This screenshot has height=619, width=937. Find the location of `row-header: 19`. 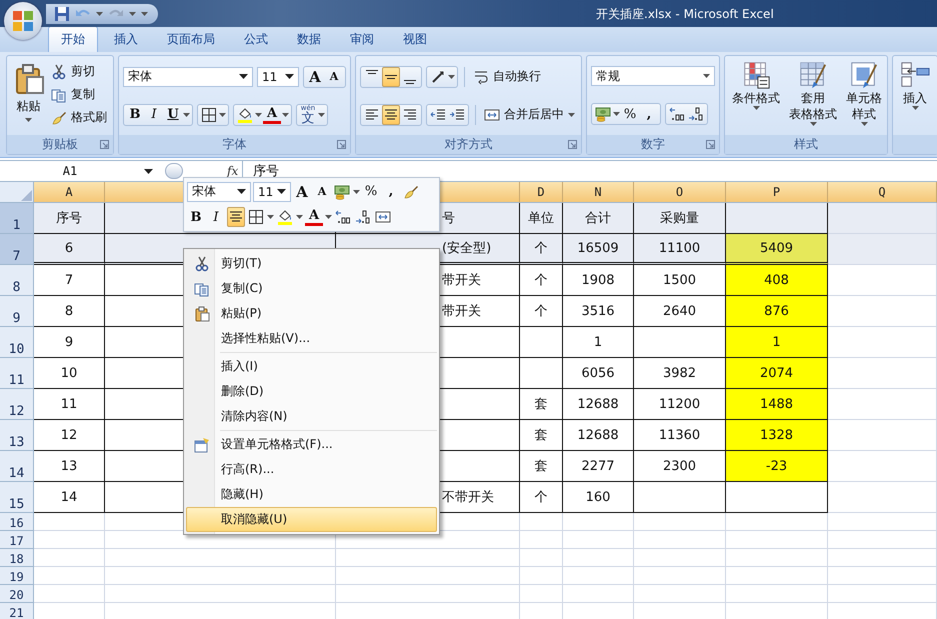

row-header: 19 is located at coordinates (17, 576).